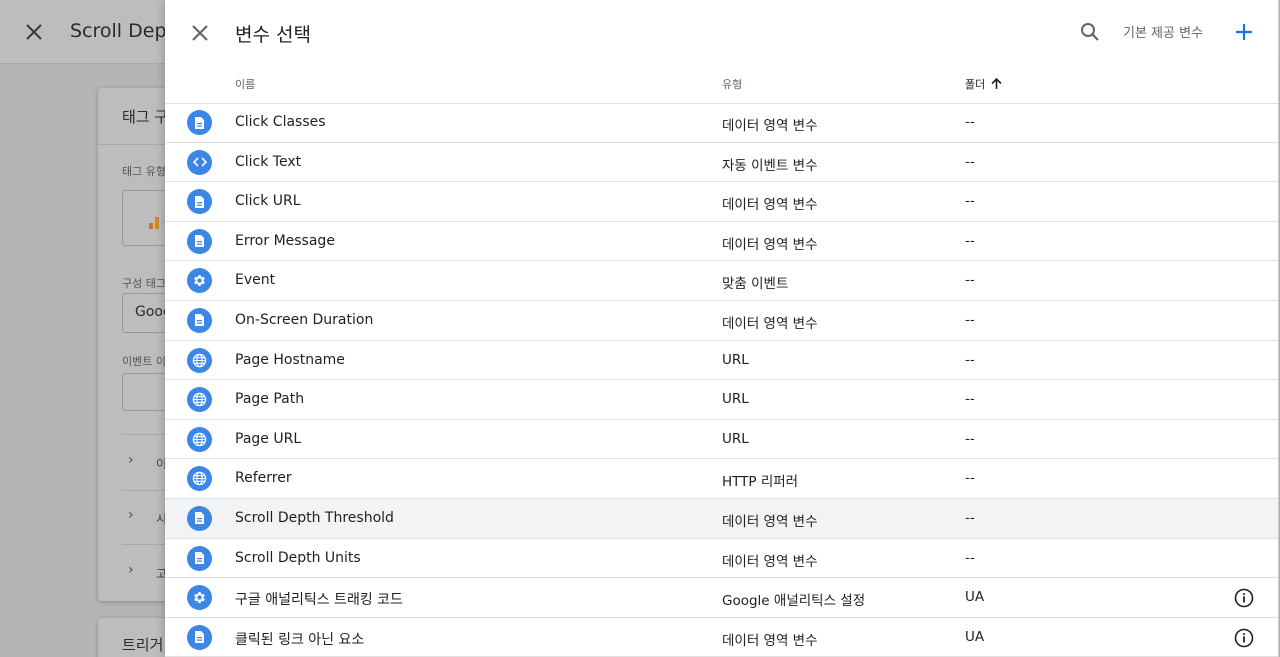  Describe the element at coordinates (144, 283) in the screenshot. I see `background-config-label: 구성 태그` at that location.